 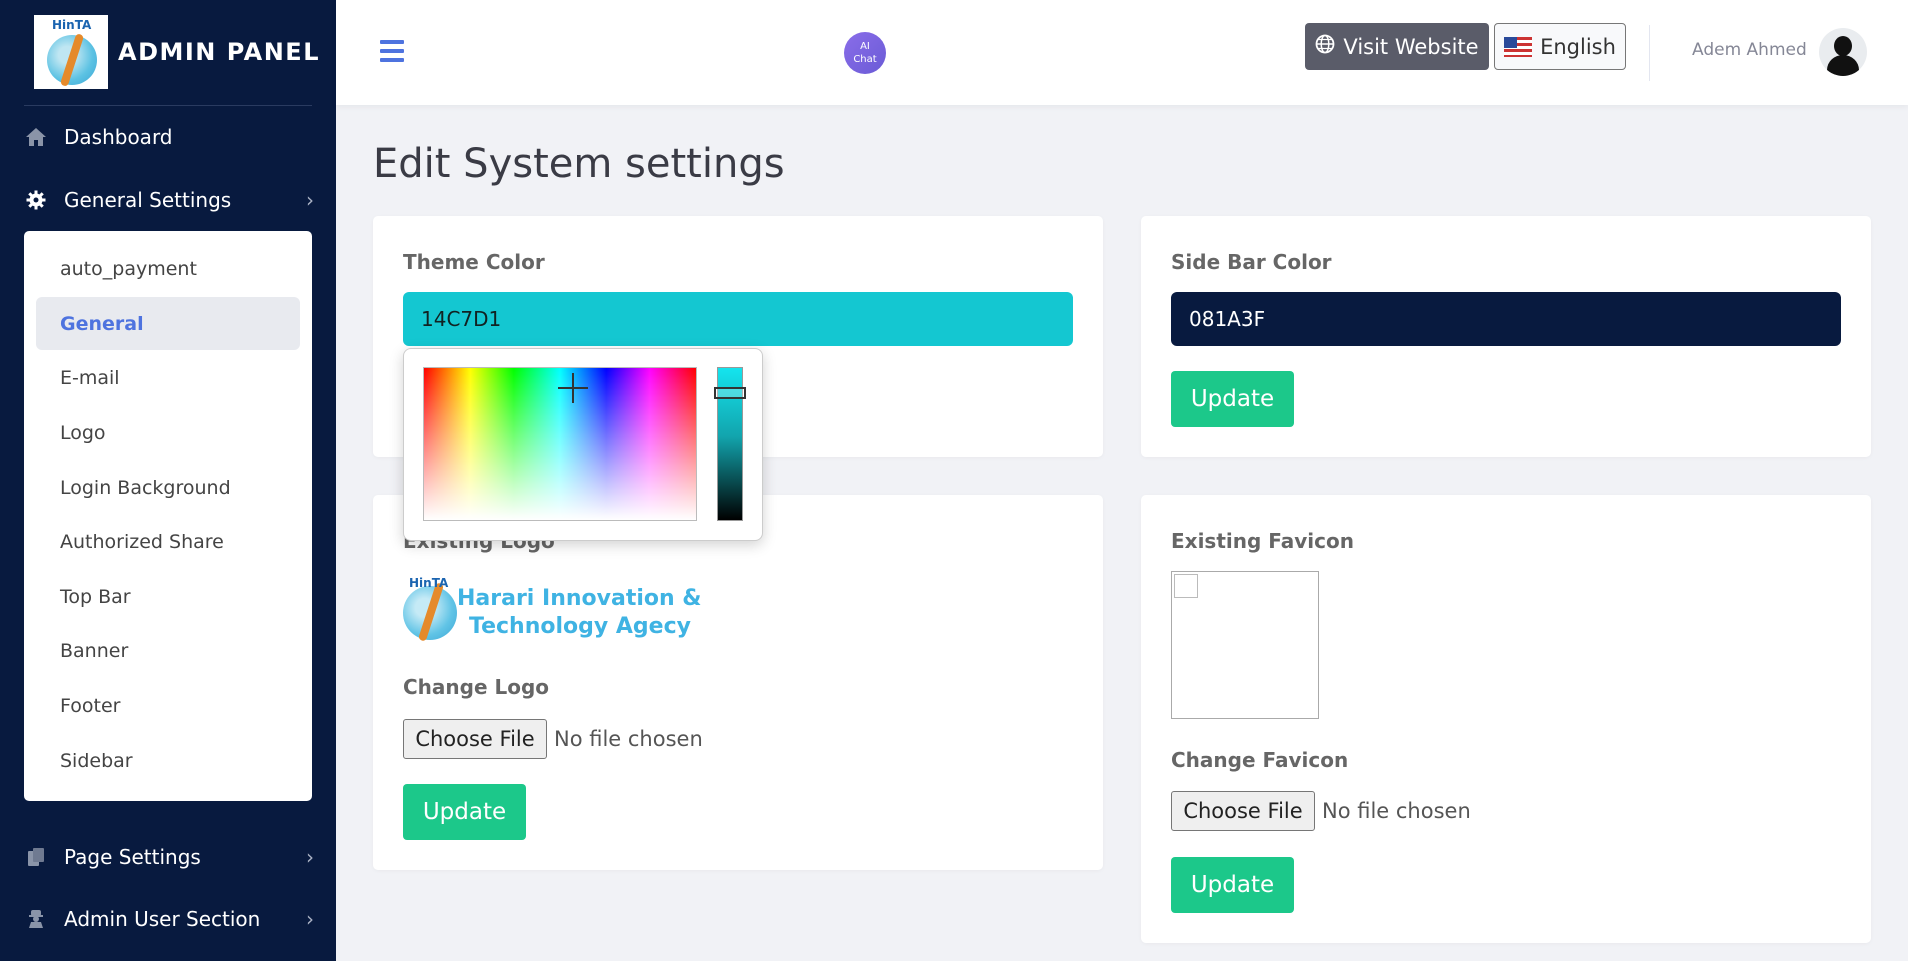 What do you see at coordinates (168, 760) in the screenshot?
I see `submenu-item-sidebar: Sidebar` at bounding box center [168, 760].